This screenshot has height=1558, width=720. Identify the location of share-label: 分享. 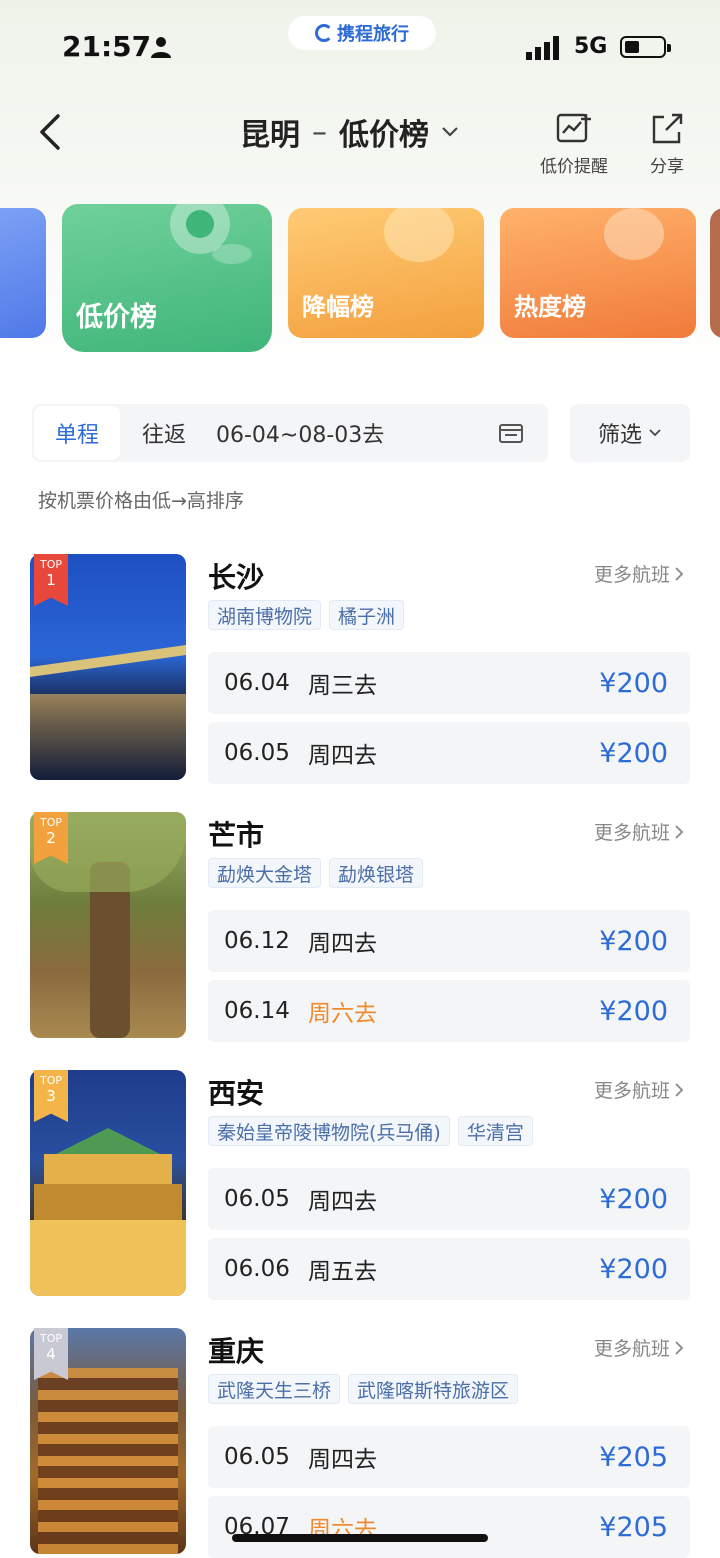
(667, 167).